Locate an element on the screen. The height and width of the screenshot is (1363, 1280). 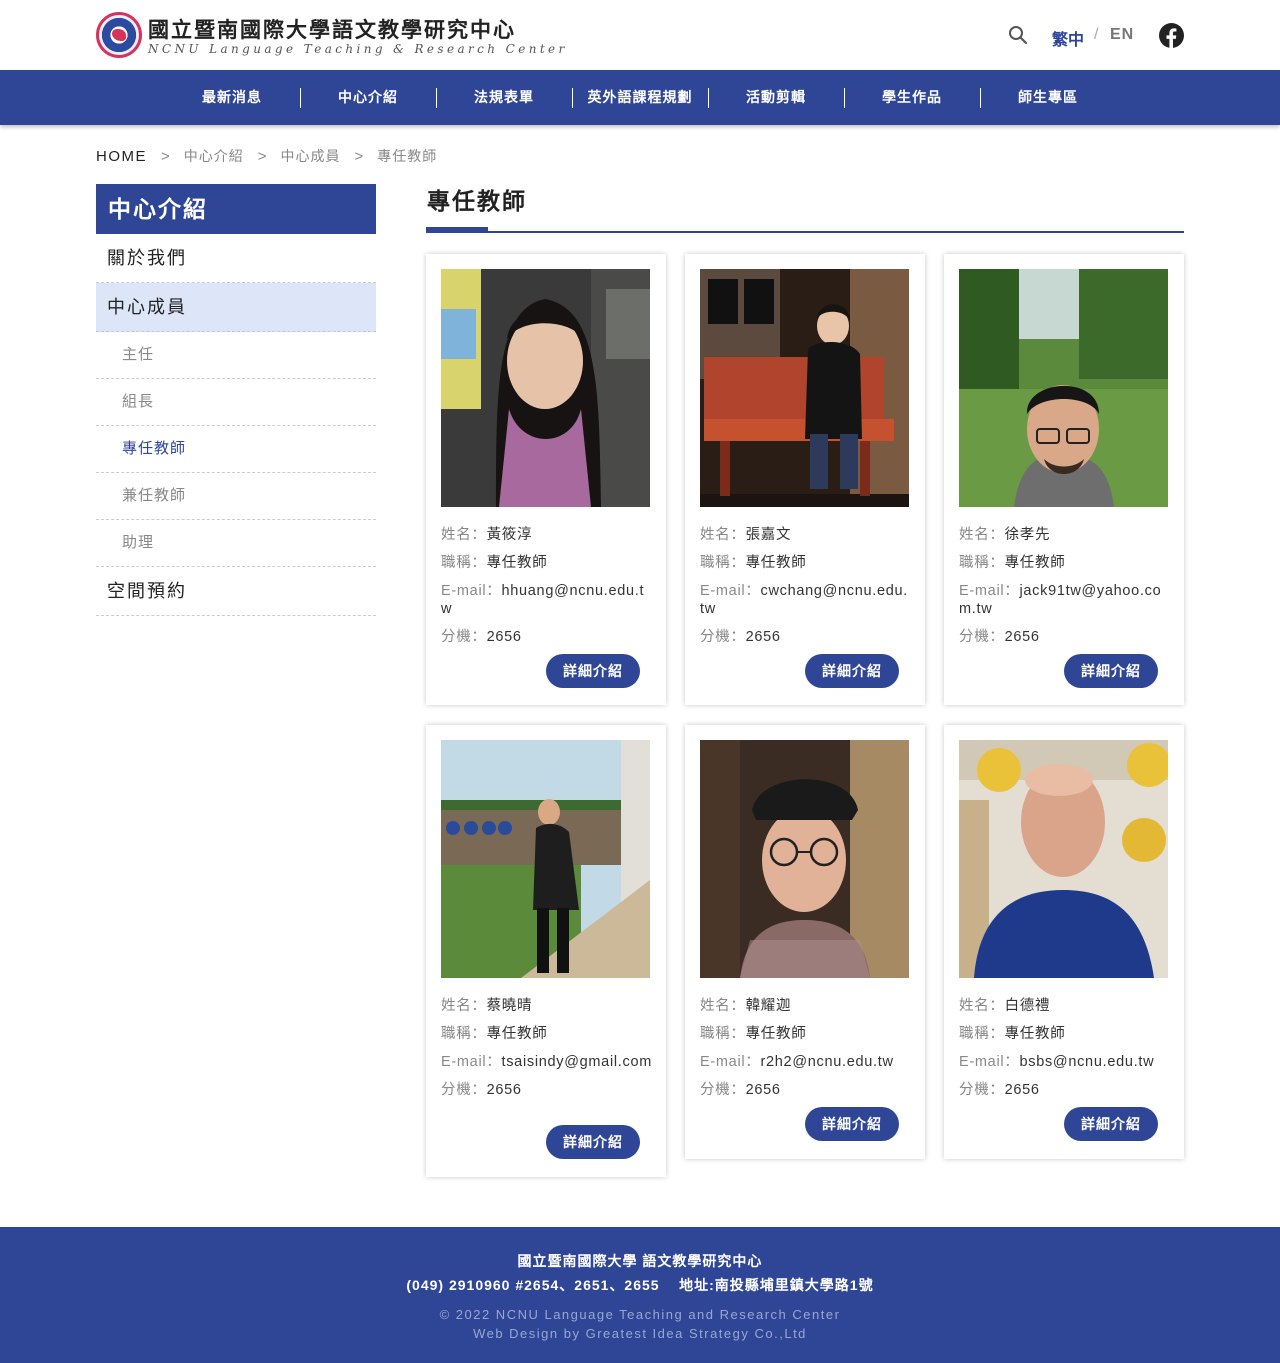
teacher-name: 黃筱淳 is located at coordinates (509, 535).